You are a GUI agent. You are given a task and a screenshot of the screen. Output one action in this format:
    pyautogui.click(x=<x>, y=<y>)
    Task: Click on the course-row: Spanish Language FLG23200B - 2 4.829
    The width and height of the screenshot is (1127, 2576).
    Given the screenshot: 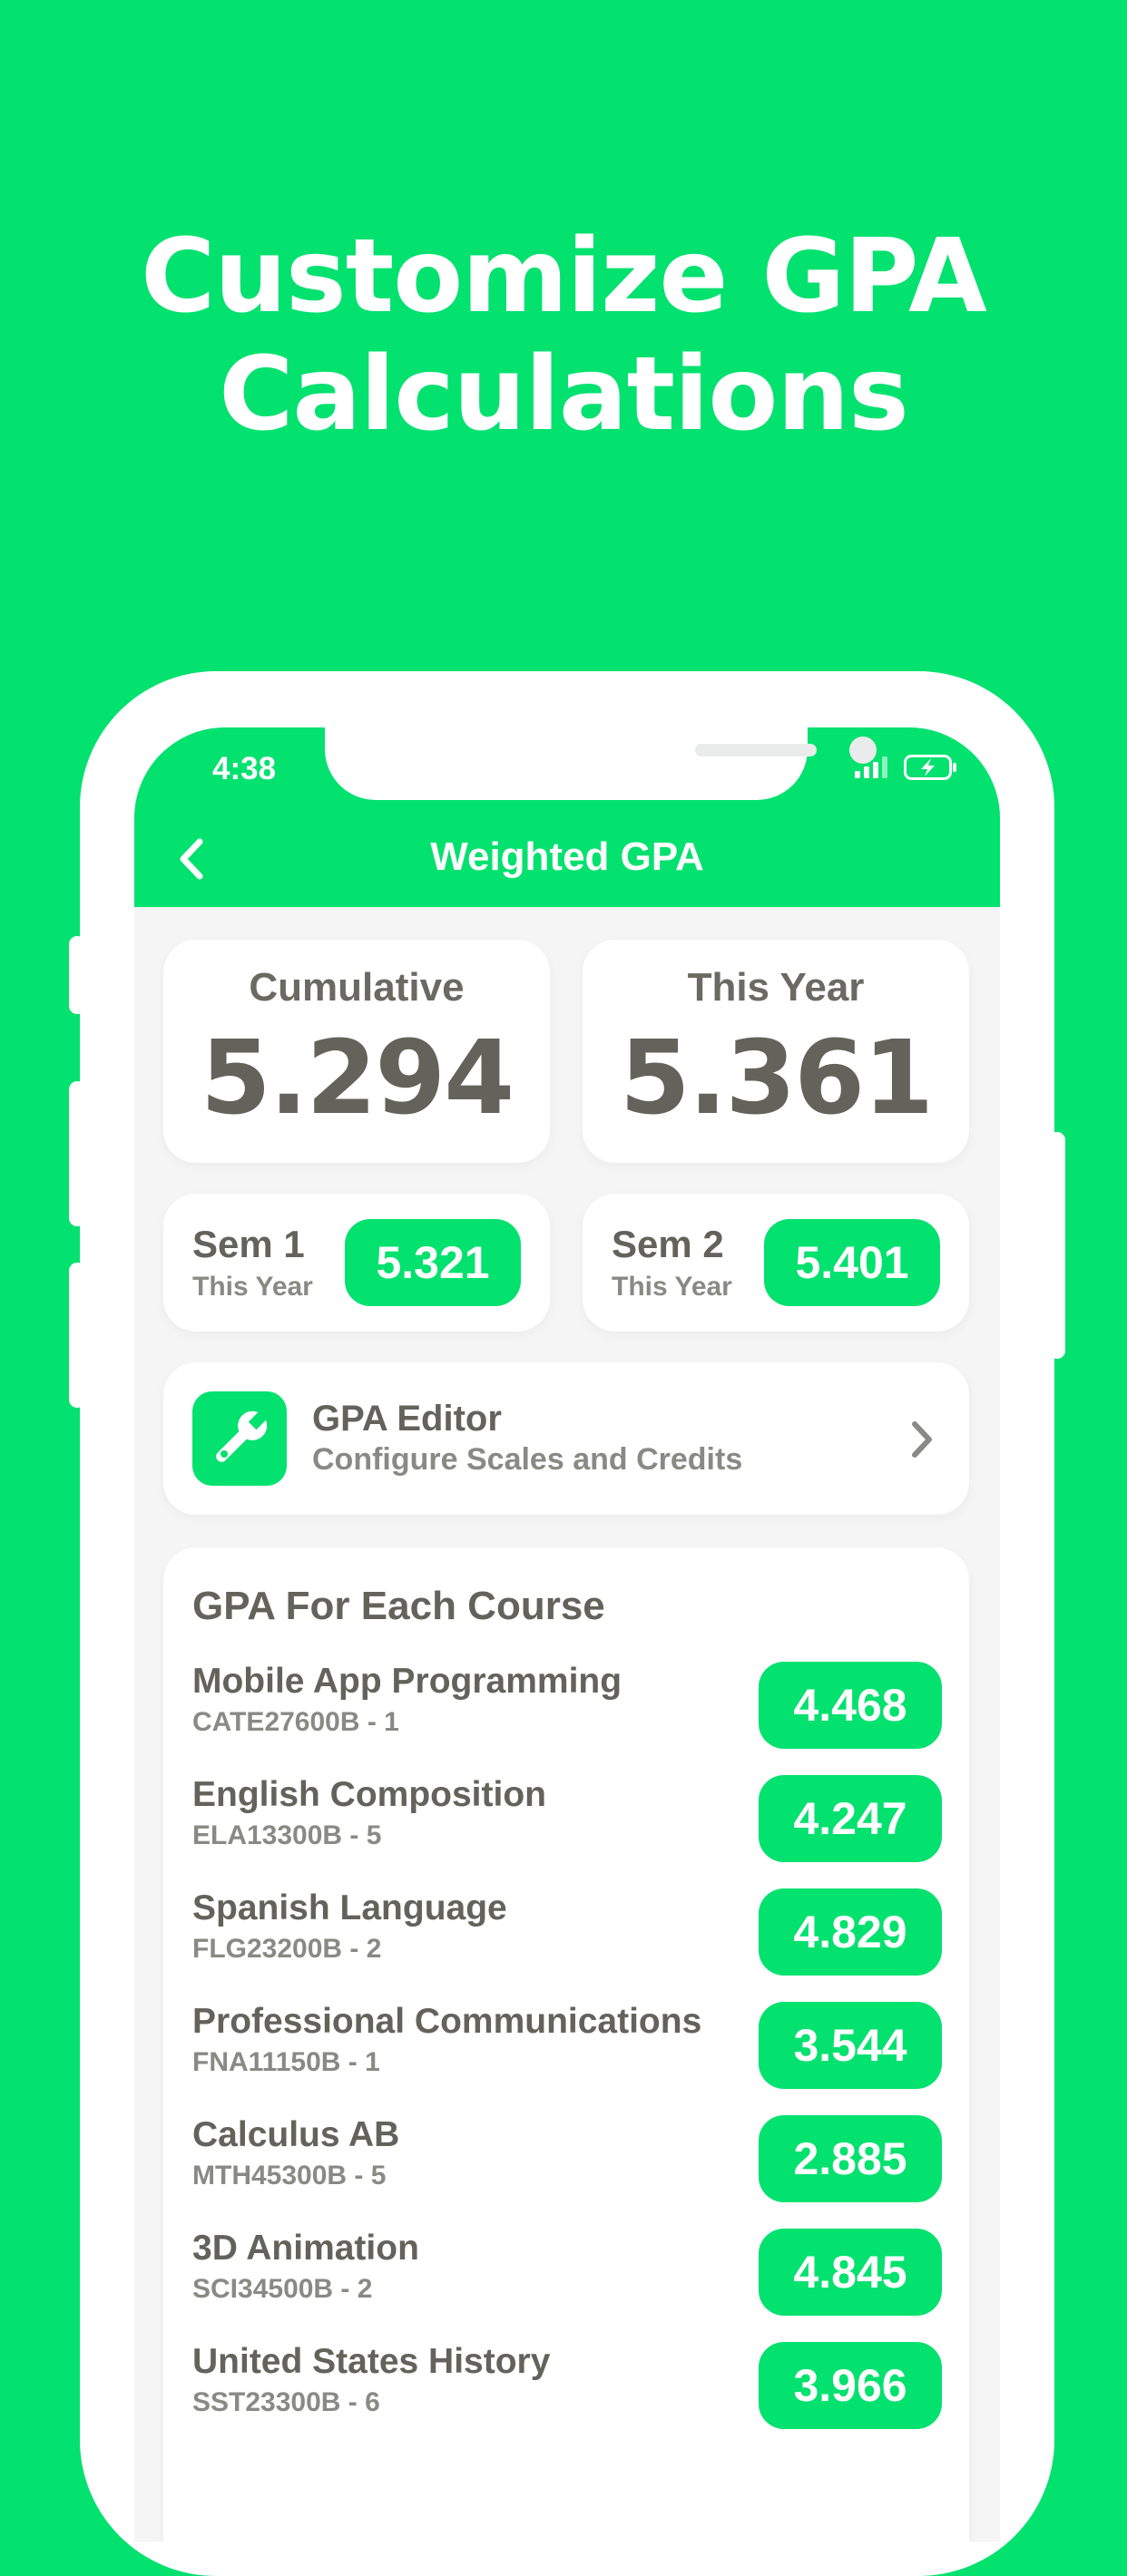 What is the action you would take?
    pyautogui.click(x=567, y=1938)
    